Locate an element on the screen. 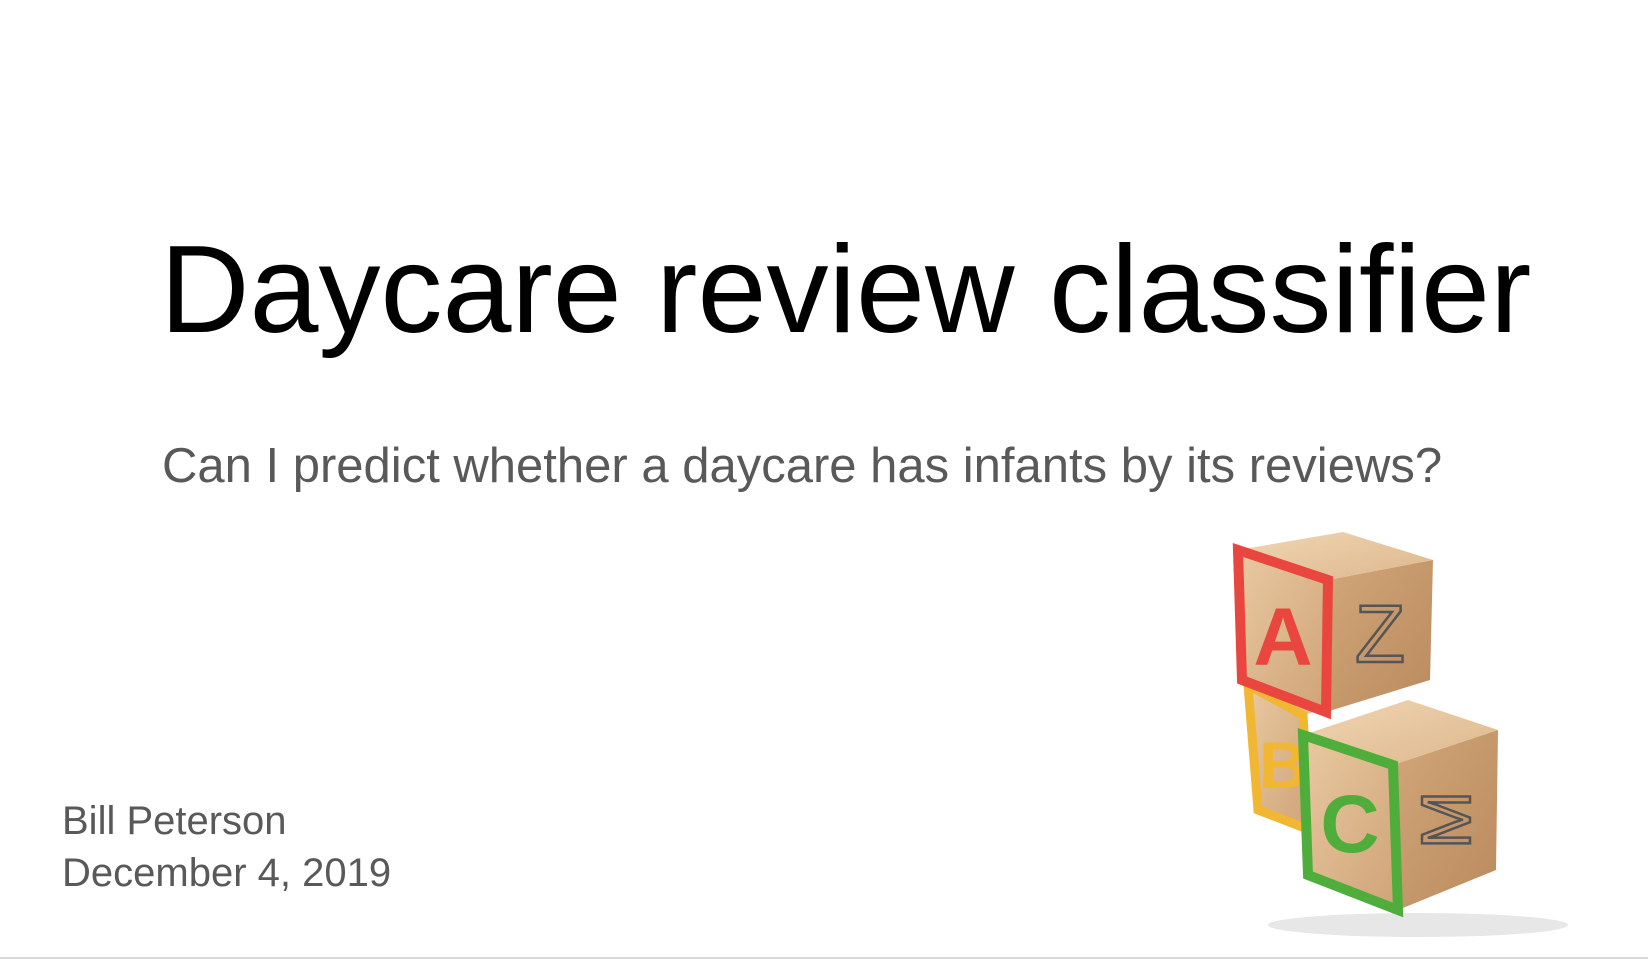 The image size is (1648, 960). author-block: Bill Peterson December 4, 2019 is located at coordinates (226, 847).